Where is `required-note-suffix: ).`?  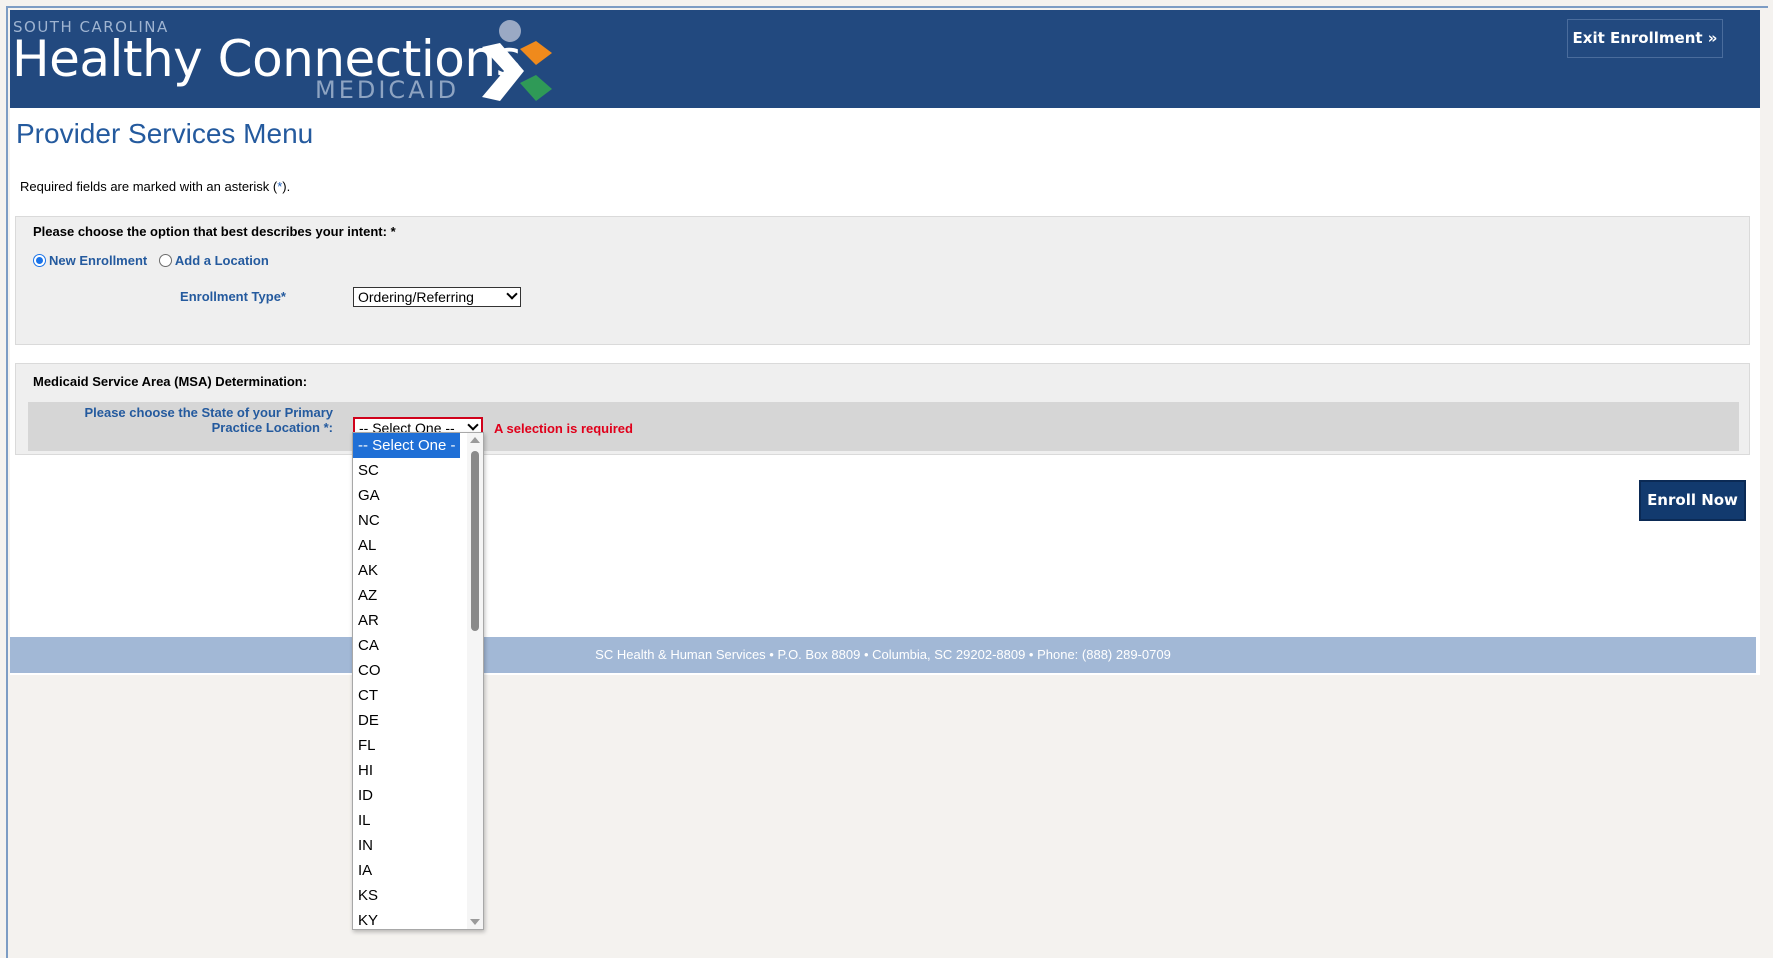 required-note-suffix: ). is located at coordinates (286, 186).